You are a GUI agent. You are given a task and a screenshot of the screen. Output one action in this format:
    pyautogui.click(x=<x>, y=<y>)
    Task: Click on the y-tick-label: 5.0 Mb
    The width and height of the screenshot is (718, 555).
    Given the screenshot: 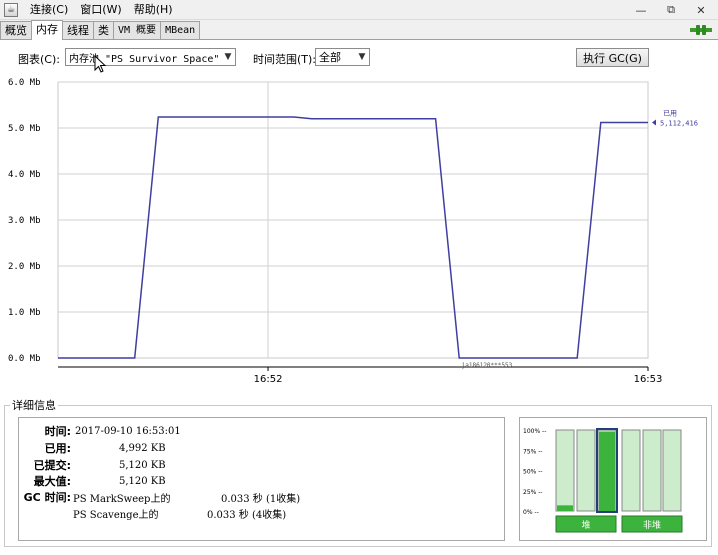 What is the action you would take?
    pyautogui.click(x=24, y=129)
    